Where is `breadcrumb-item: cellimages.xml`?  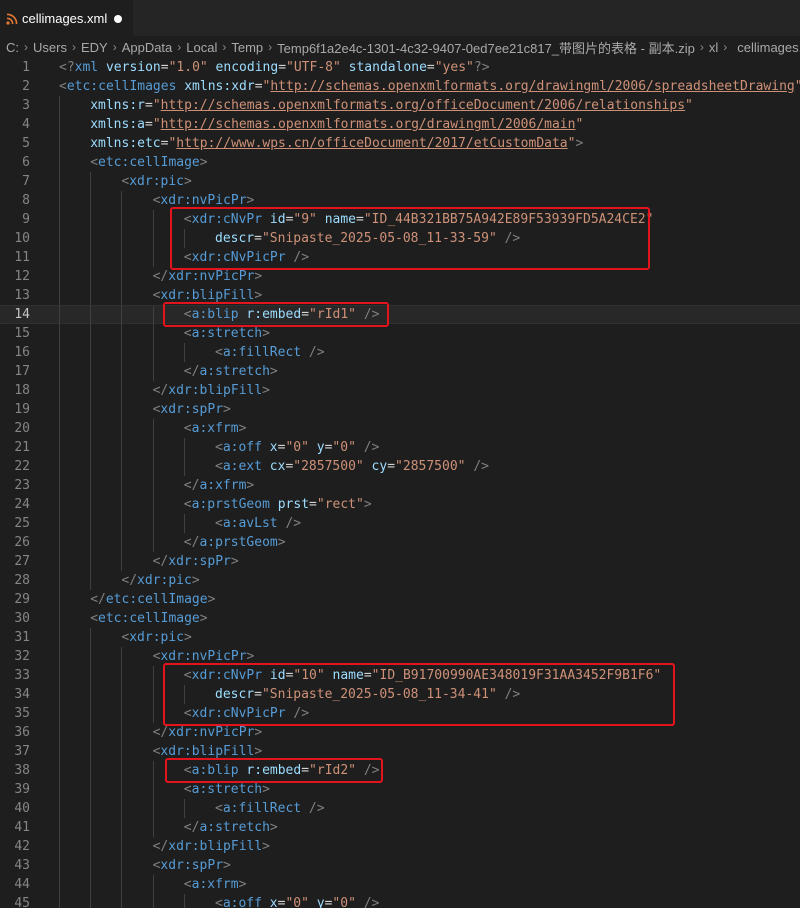 breadcrumb-item: cellimages.xml is located at coordinates (768, 47).